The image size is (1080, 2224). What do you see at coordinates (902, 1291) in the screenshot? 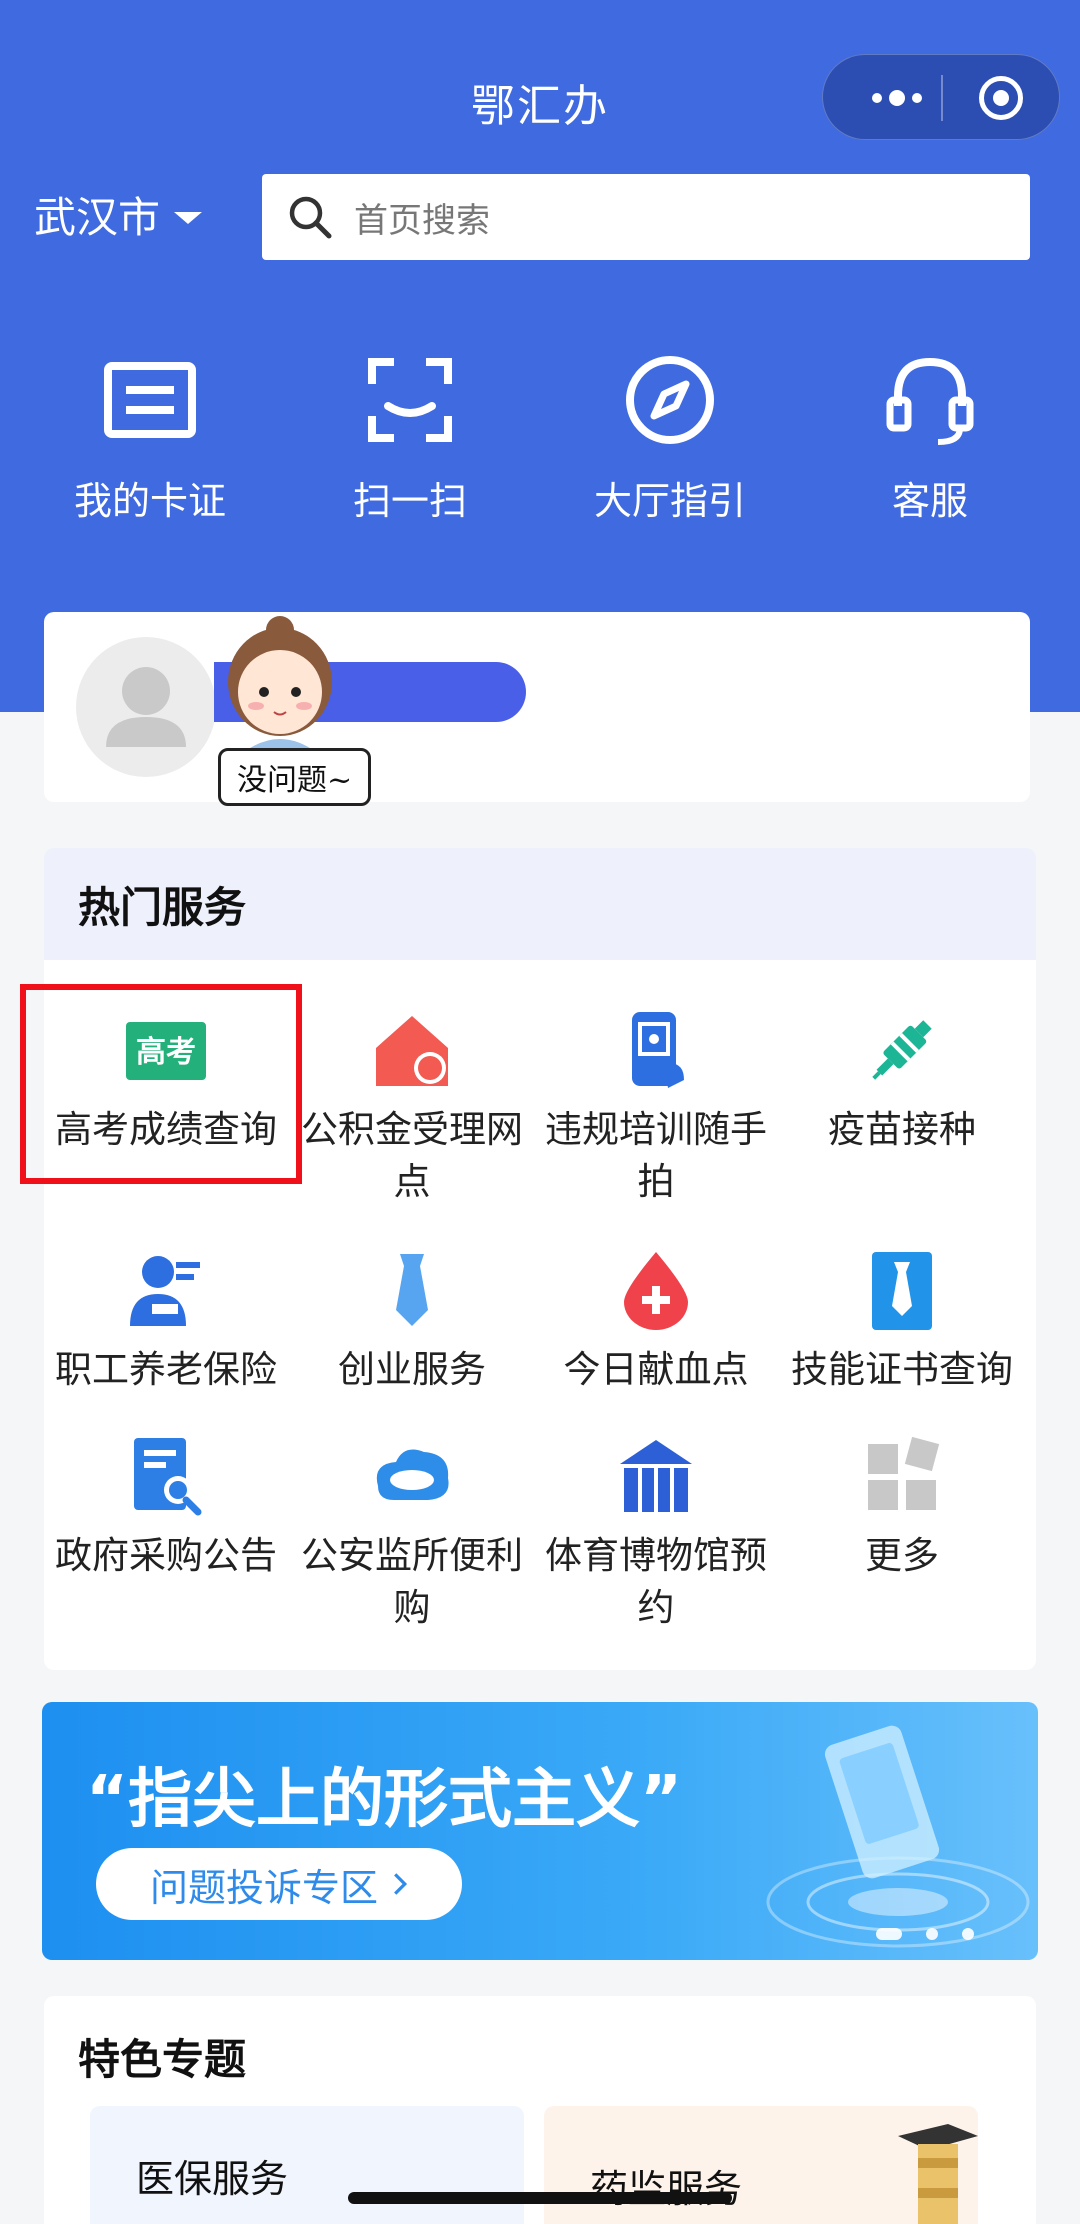
I see `certificate-icon` at bounding box center [902, 1291].